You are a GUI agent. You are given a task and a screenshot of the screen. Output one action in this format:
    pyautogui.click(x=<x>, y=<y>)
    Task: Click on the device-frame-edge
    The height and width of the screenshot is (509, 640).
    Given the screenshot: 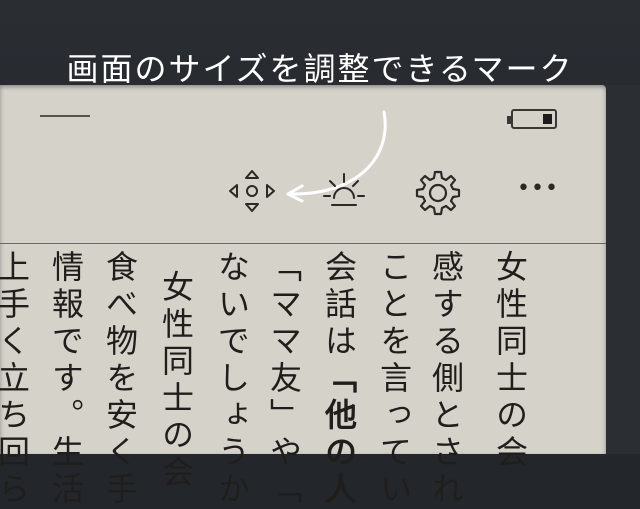 What is the action you would take?
    pyautogui.click(x=623, y=269)
    